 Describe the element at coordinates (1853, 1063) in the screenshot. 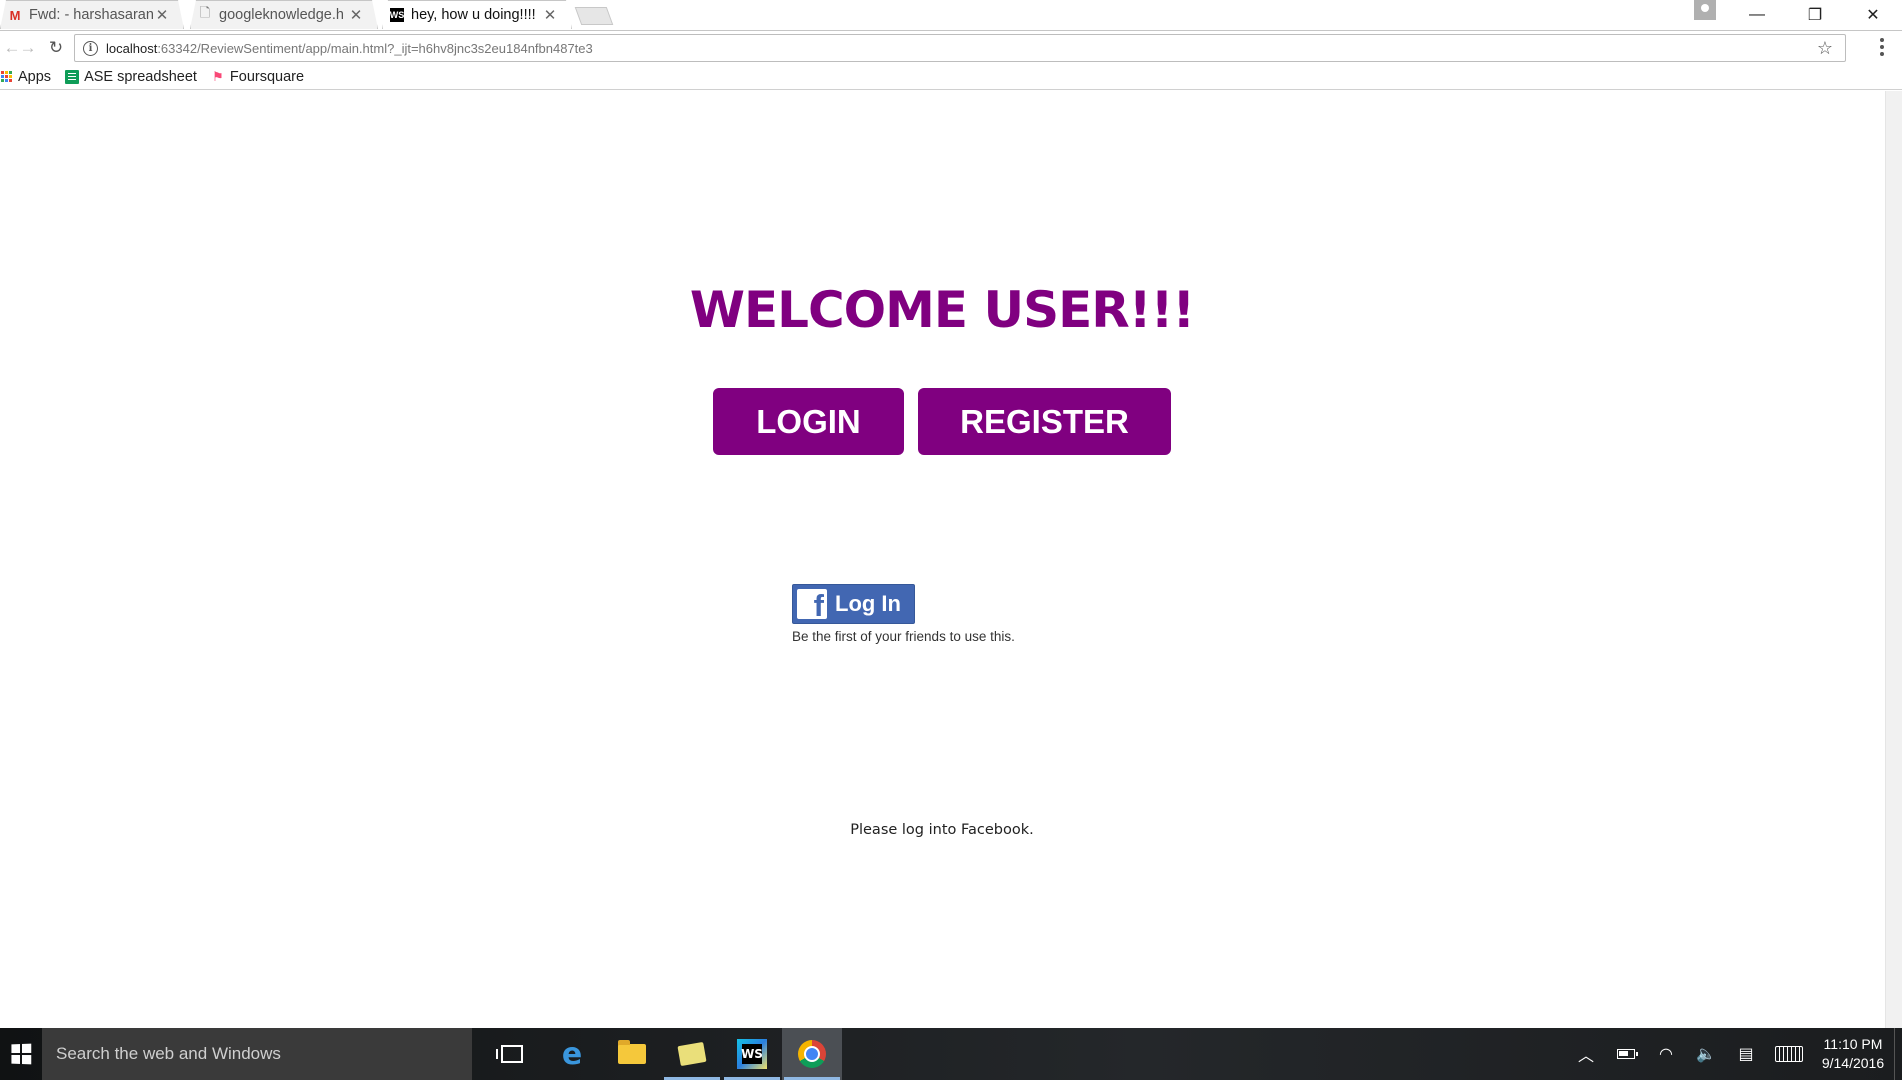

I see `clock-date: 9/14/2016` at that location.